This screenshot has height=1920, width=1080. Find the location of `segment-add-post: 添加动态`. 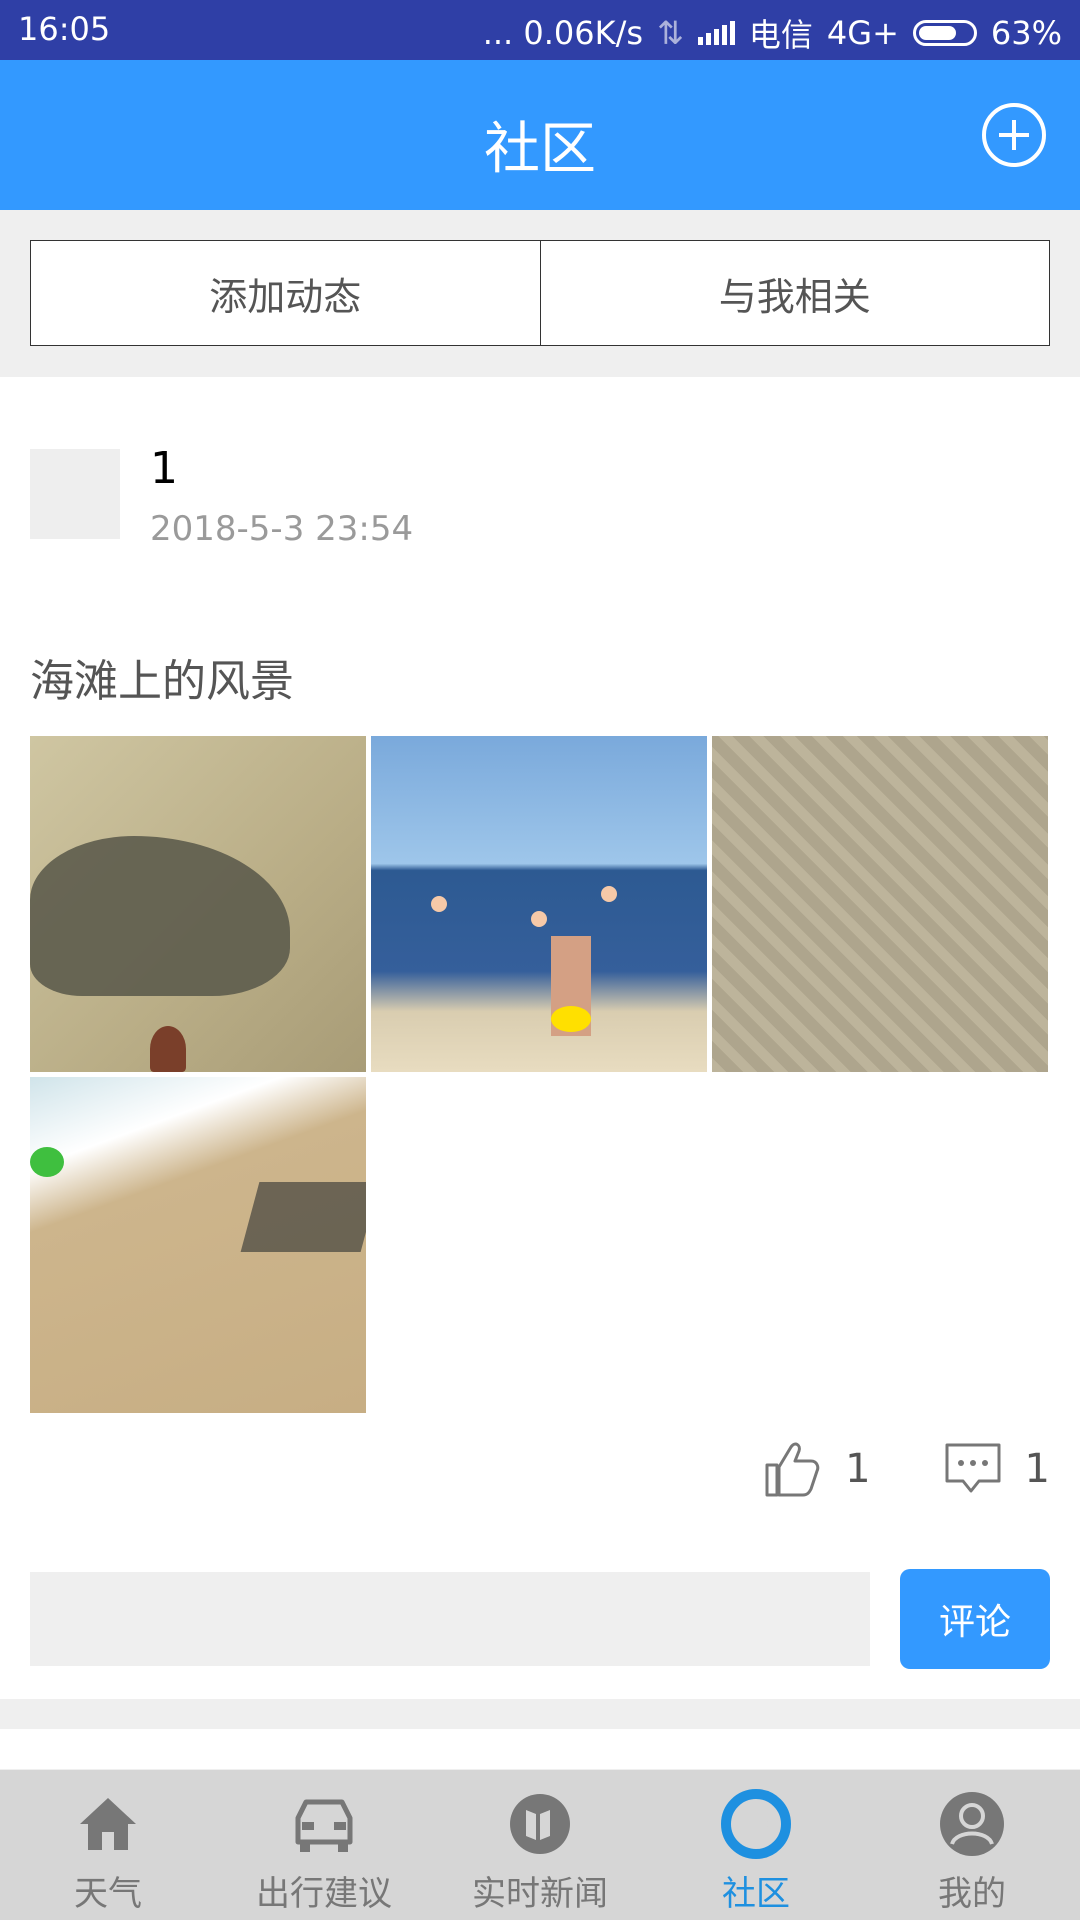

segment-add-post: 添加动态 is located at coordinates (285, 293).